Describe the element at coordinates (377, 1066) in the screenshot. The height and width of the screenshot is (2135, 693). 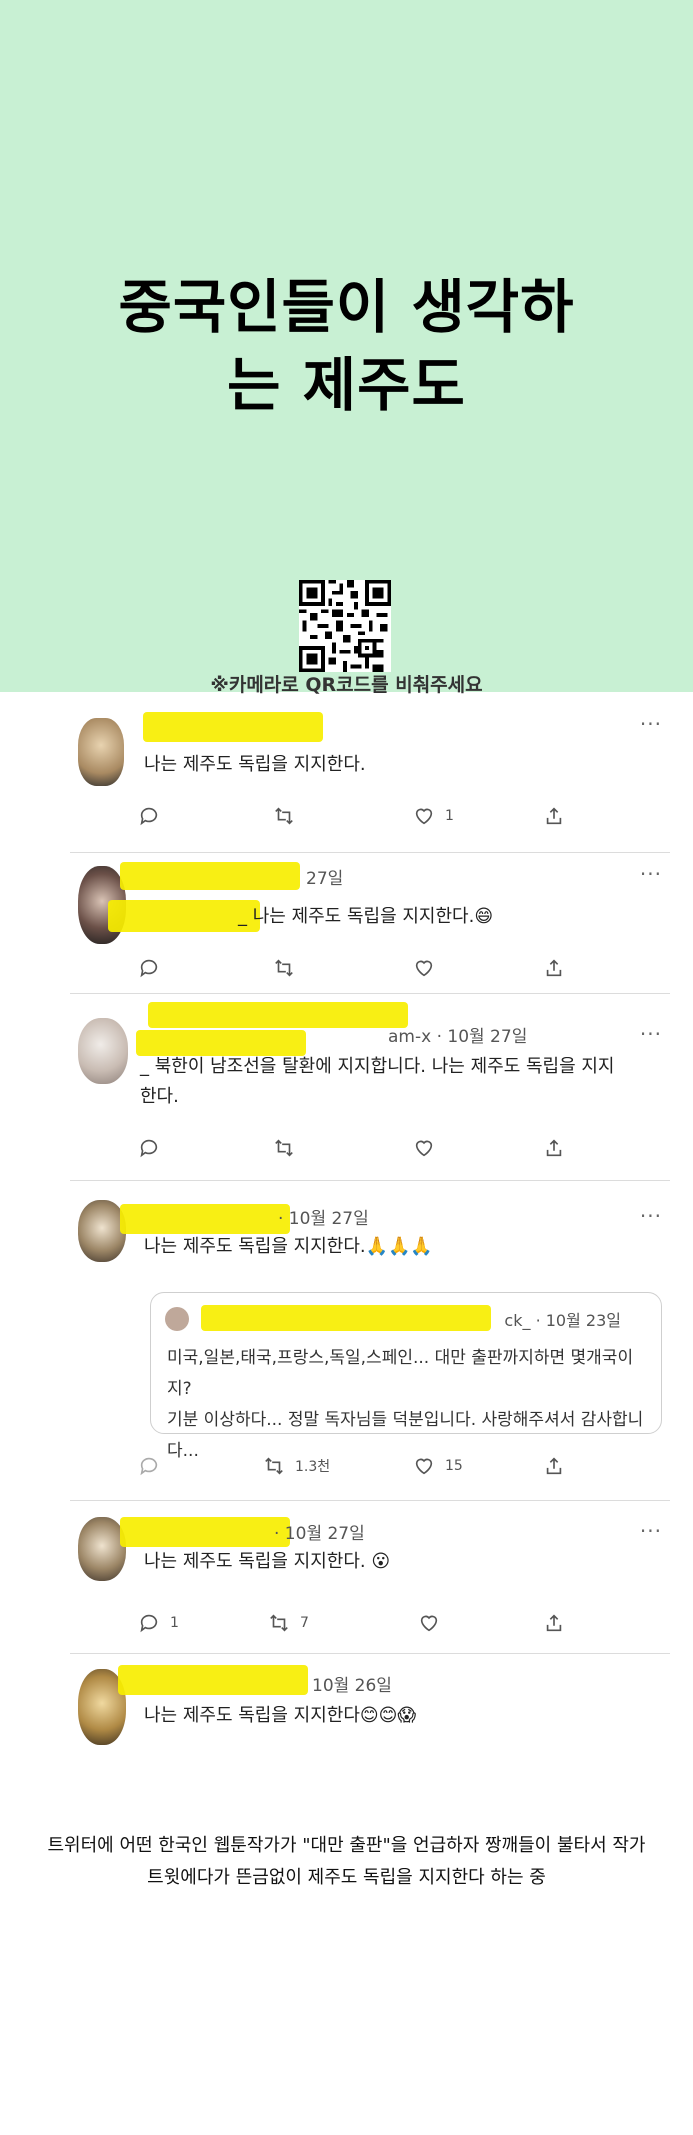
I see `tweet-text-line: _ 북한이 남조선을 탈환에 지지합니다. 나는 제주도 독립을 지지` at that location.